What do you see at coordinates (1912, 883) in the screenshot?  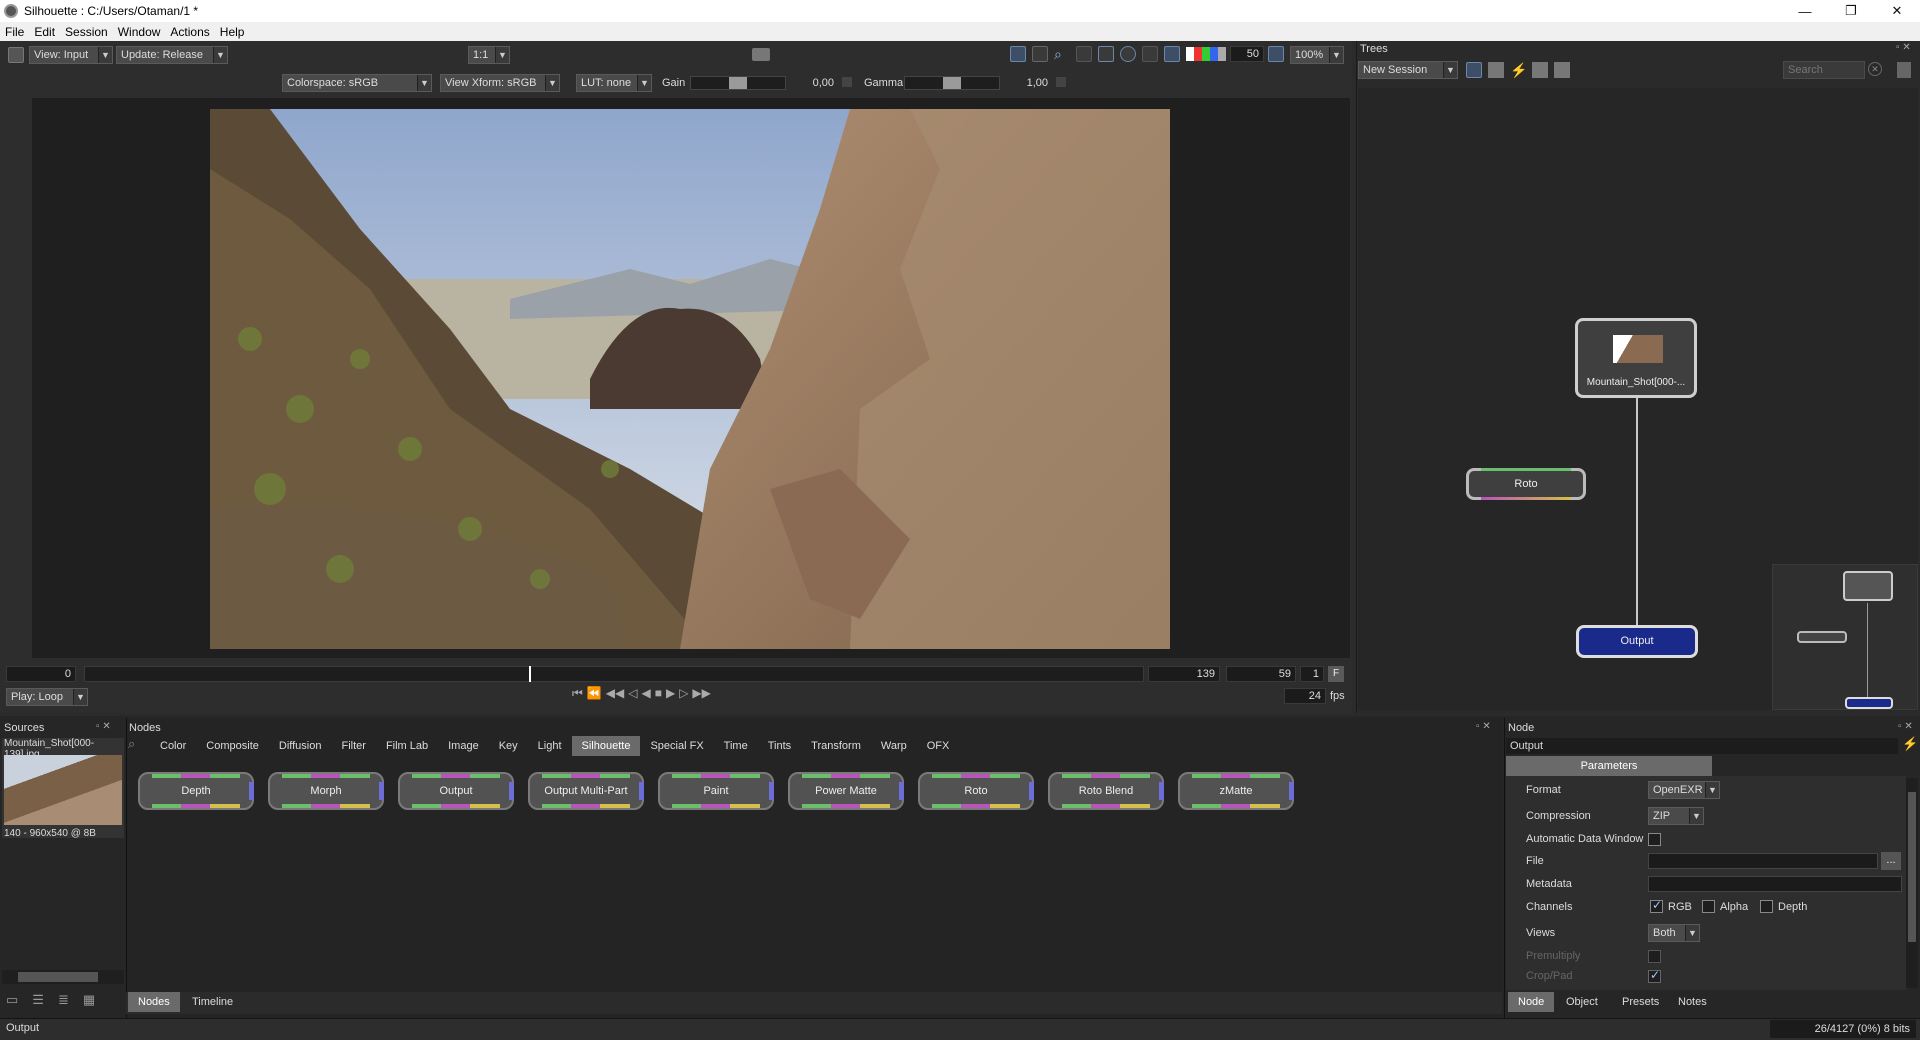 I see `parameters-scrollbar` at bounding box center [1912, 883].